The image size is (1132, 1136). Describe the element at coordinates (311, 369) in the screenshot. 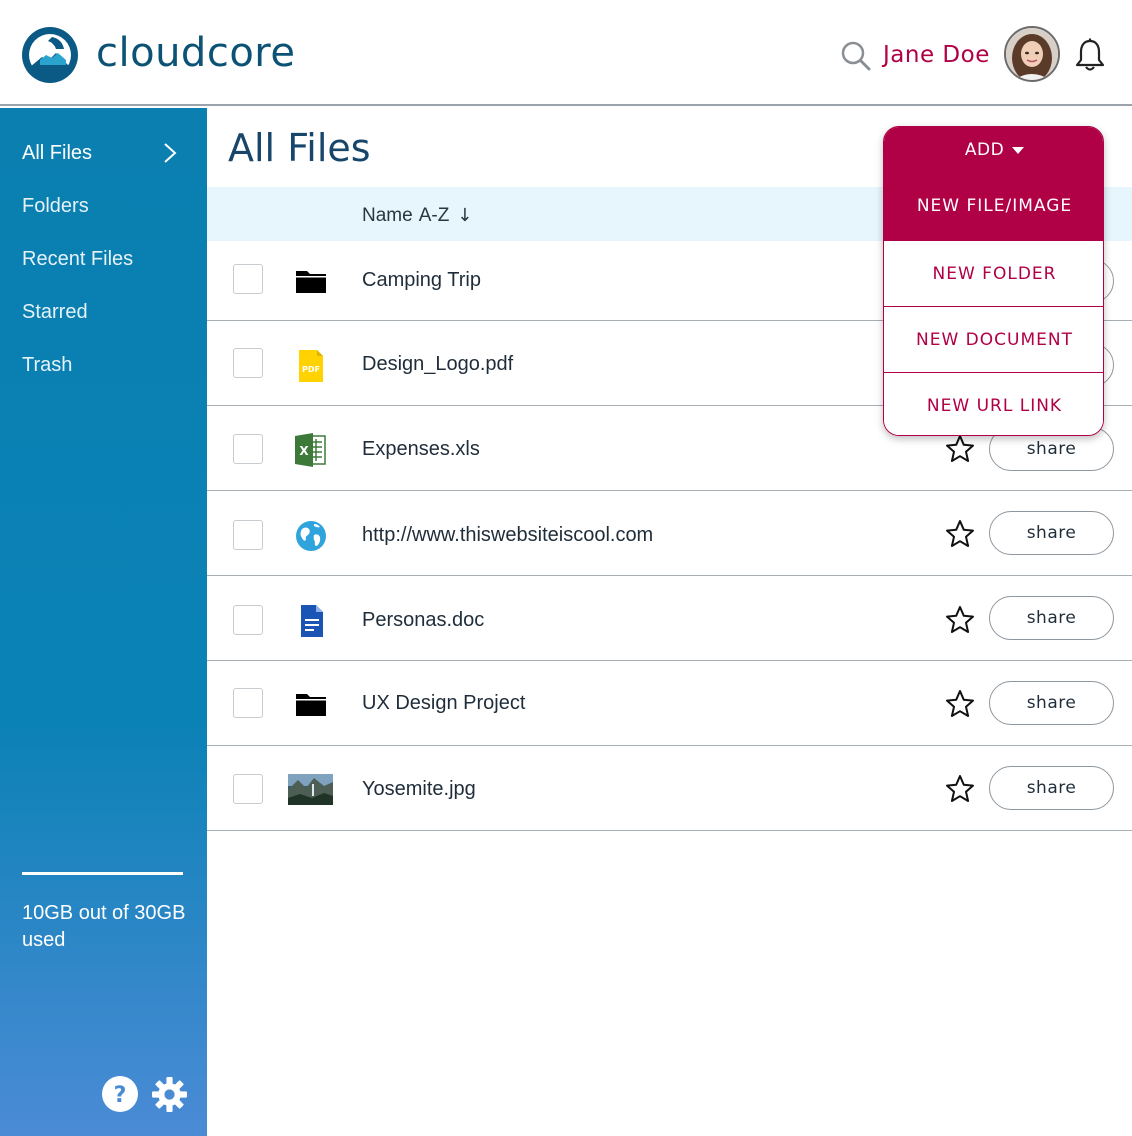

I see `pdf-icon-text: PDF` at that location.